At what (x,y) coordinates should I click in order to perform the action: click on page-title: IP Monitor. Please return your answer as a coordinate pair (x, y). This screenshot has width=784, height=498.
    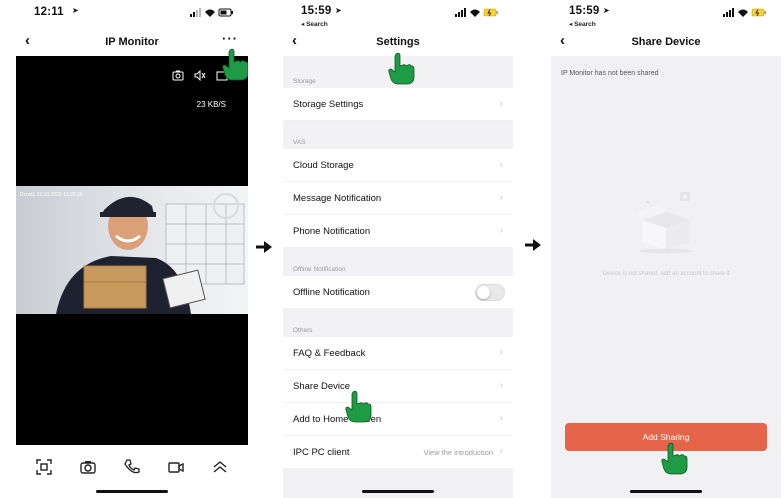
    Looking at the image, I should click on (132, 42).